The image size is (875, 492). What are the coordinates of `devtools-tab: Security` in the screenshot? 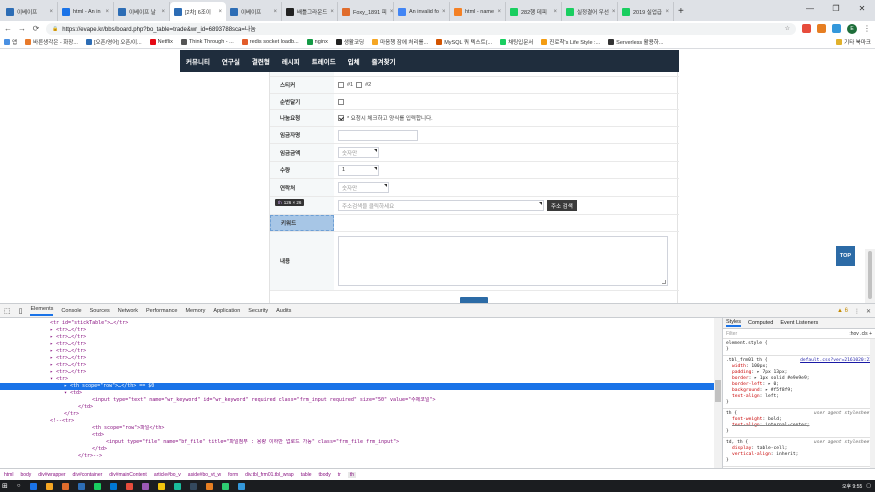 It's located at (258, 311).